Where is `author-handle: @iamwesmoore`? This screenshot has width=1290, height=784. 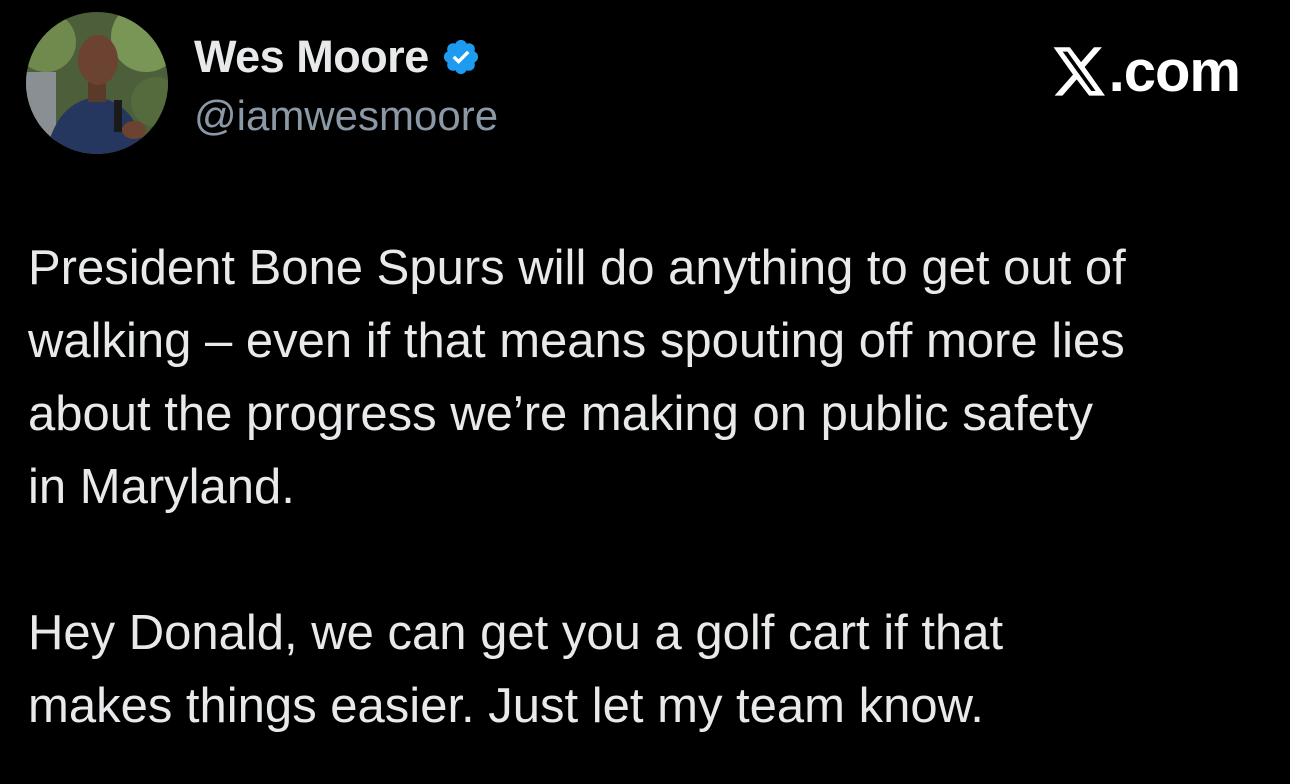 author-handle: @iamwesmoore is located at coordinates (346, 116).